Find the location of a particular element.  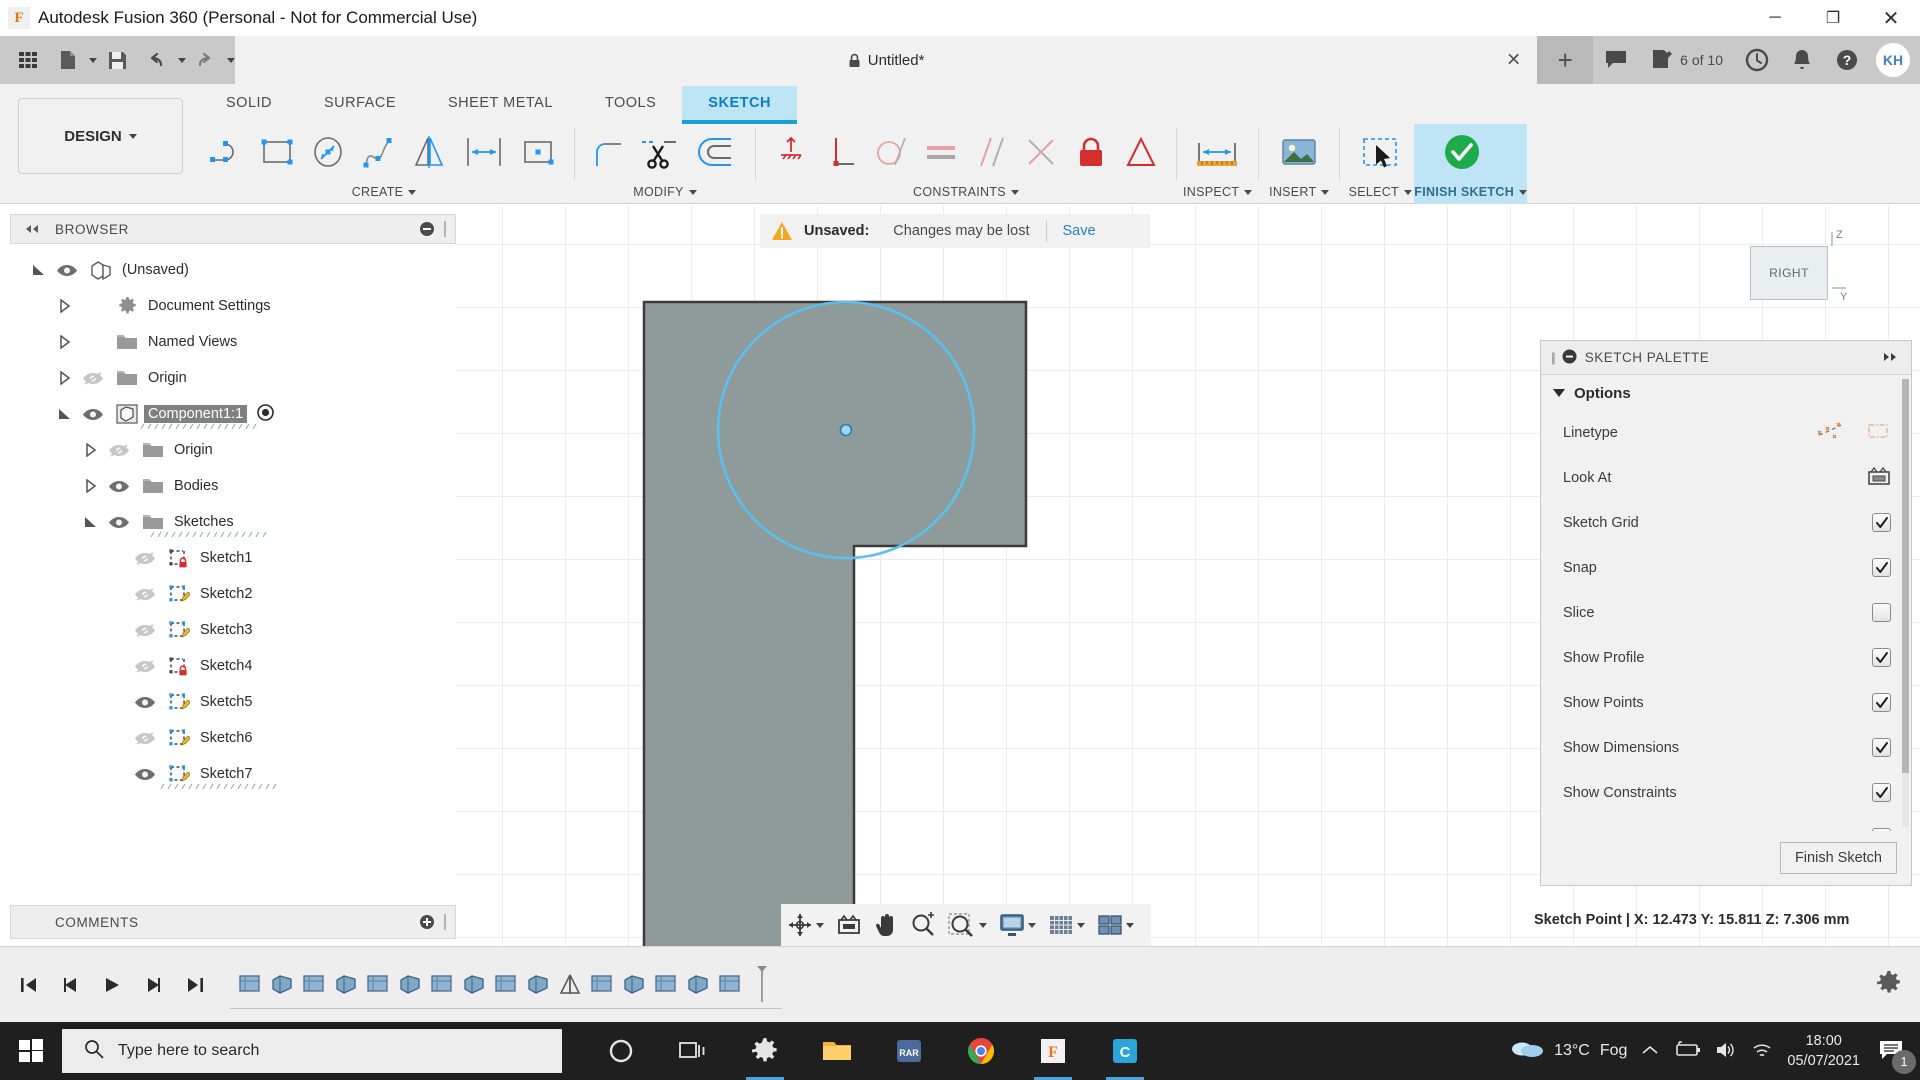

browser-tree-item-sketch5: Sketch5 is located at coordinates (233, 702).